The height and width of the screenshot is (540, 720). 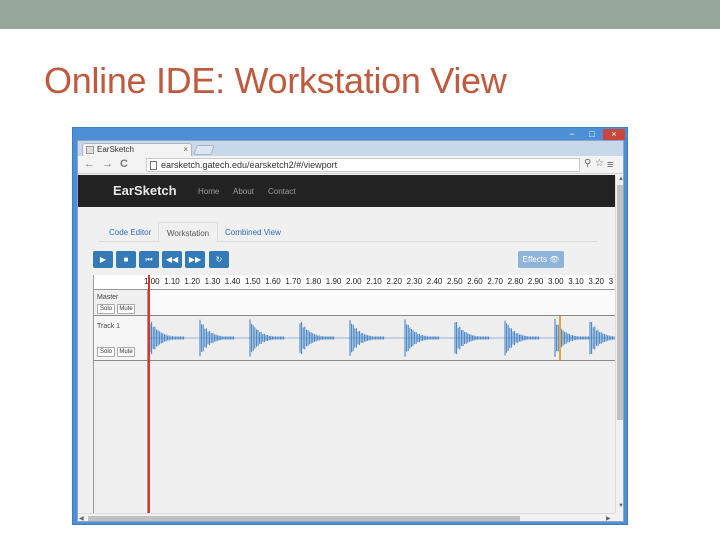 What do you see at coordinates (556, 281) in the screenshot?
I see `timeline-tick-label: 3.00` at bounding box center [556, 281].